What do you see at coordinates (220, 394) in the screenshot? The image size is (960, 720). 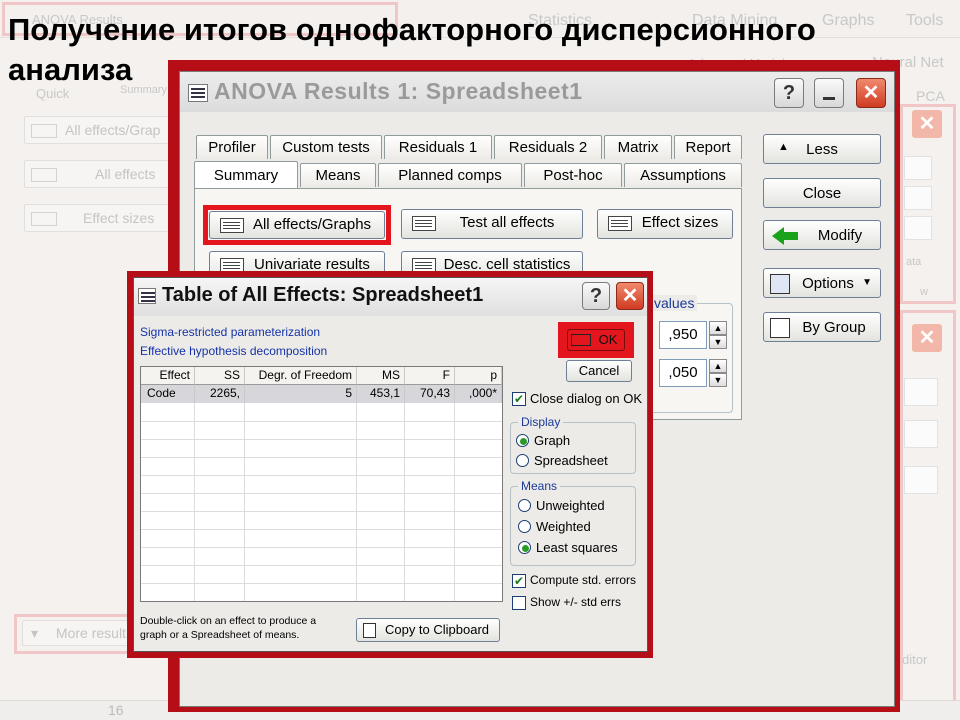 I see `table-cell-ss: 2265,` at bounding box center [220, 394].